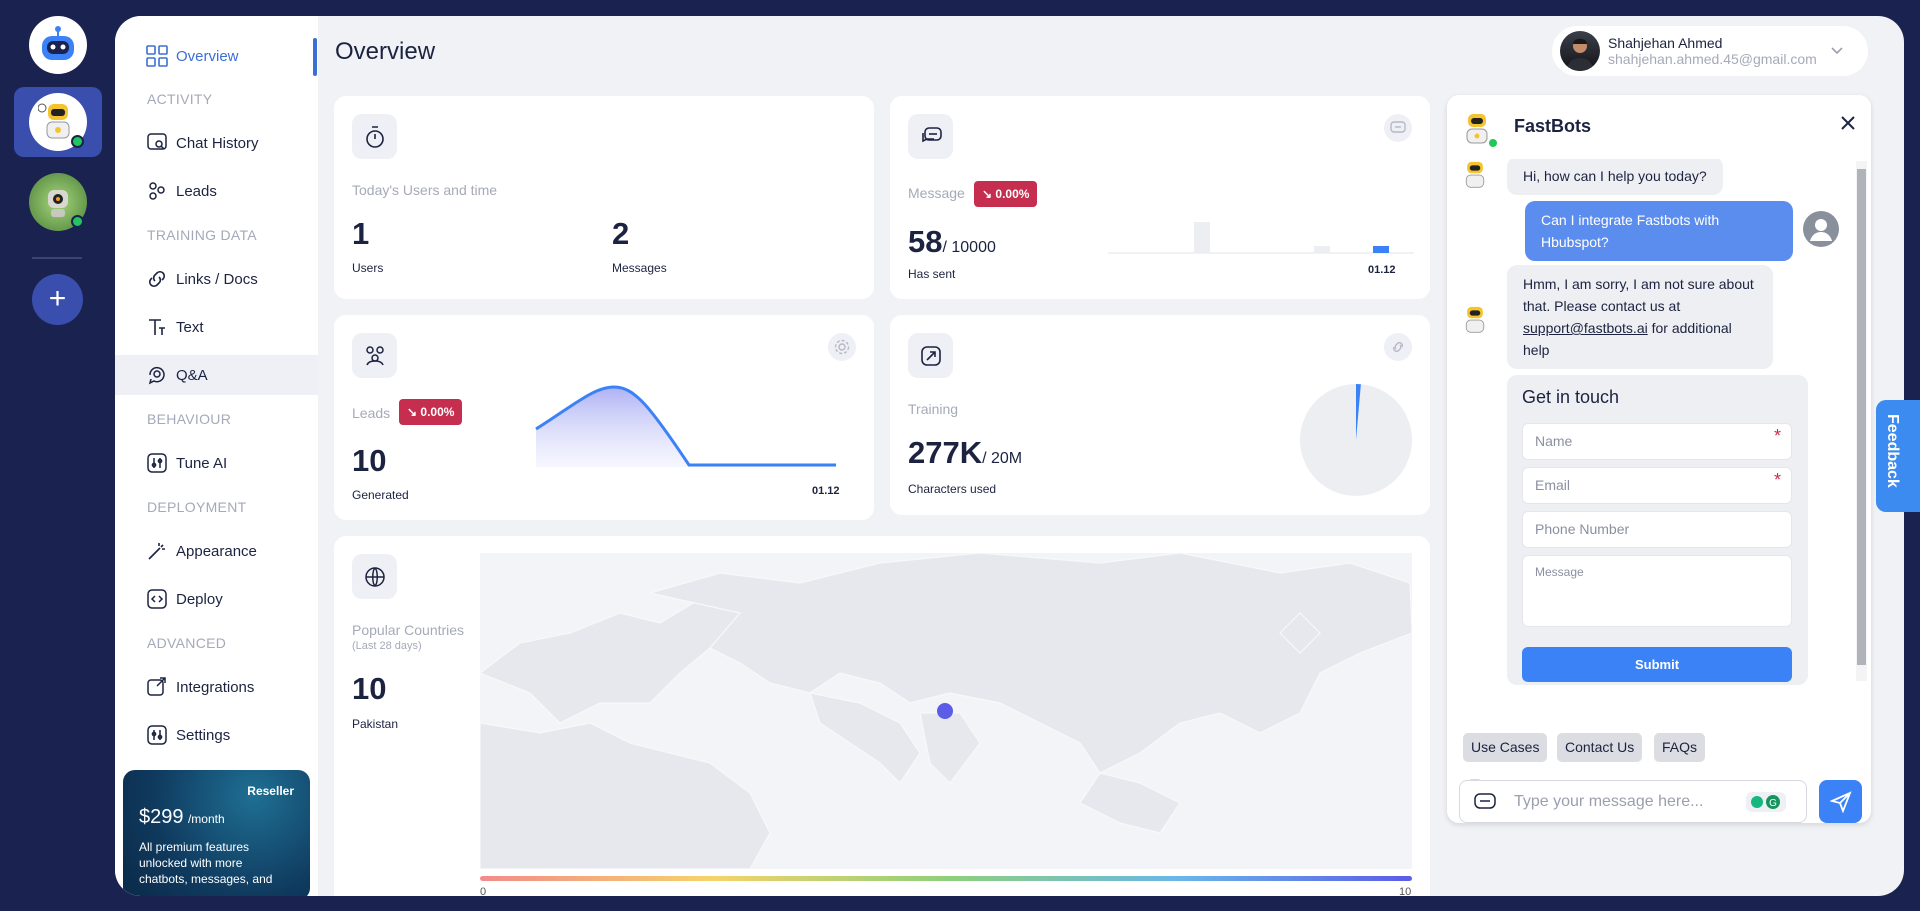 Image resolution: width=1920 pixels, height=911 pixels. Describe the element at coordinates (1382, 270) in the screenshot. I see `message-date-tick: 01.12` at that location.